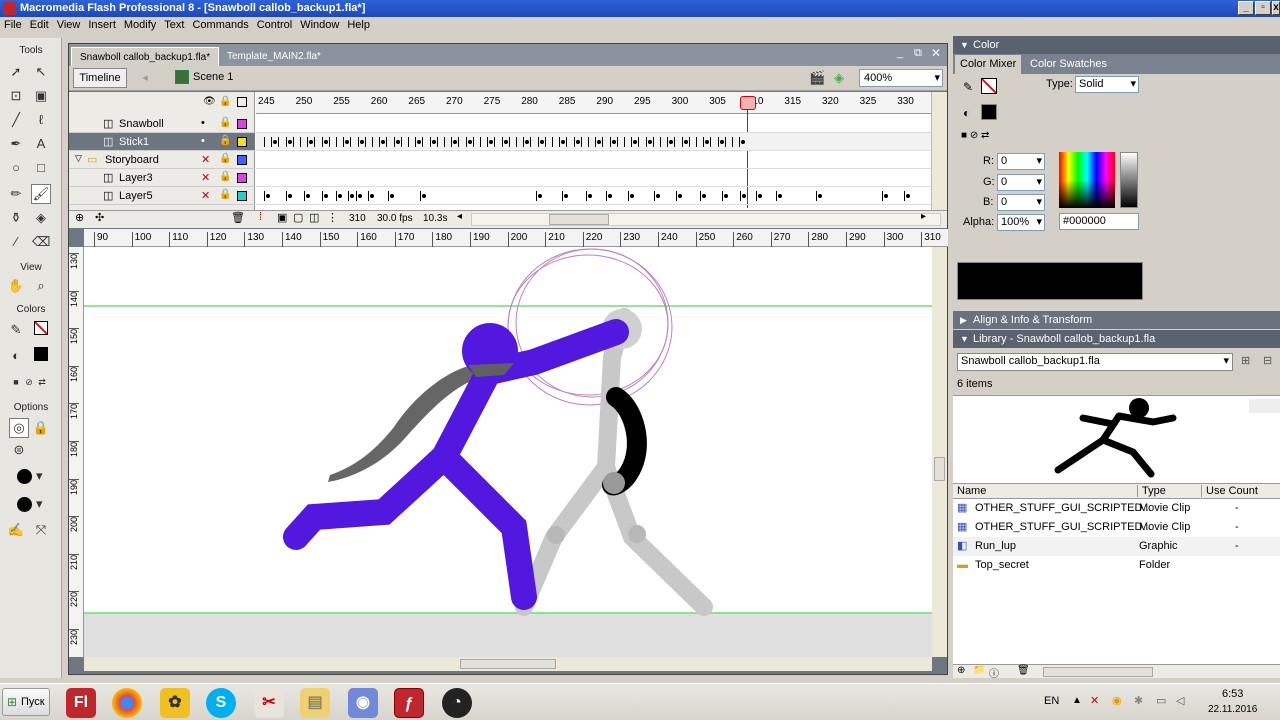 This screenshot has width=1280, height=720. Describe the element at coordinates (1161, 700) in the screenshot. I see `tray-display-icon: ▭` at that location.